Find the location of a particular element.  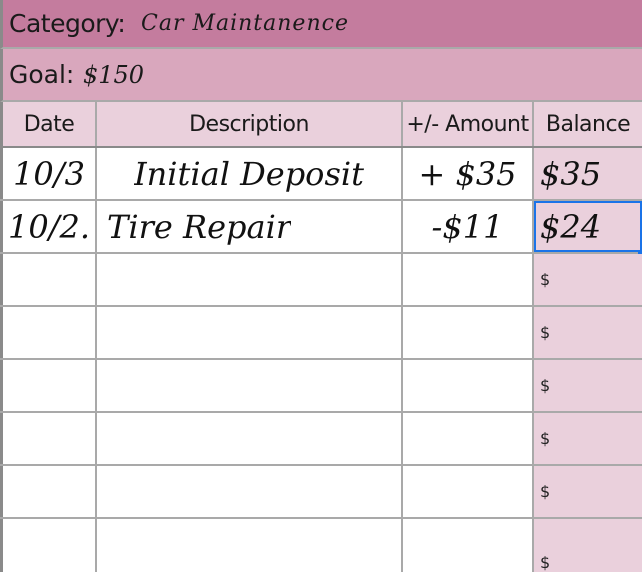

date-value: 10/2. is located at coordinates (49, 226).